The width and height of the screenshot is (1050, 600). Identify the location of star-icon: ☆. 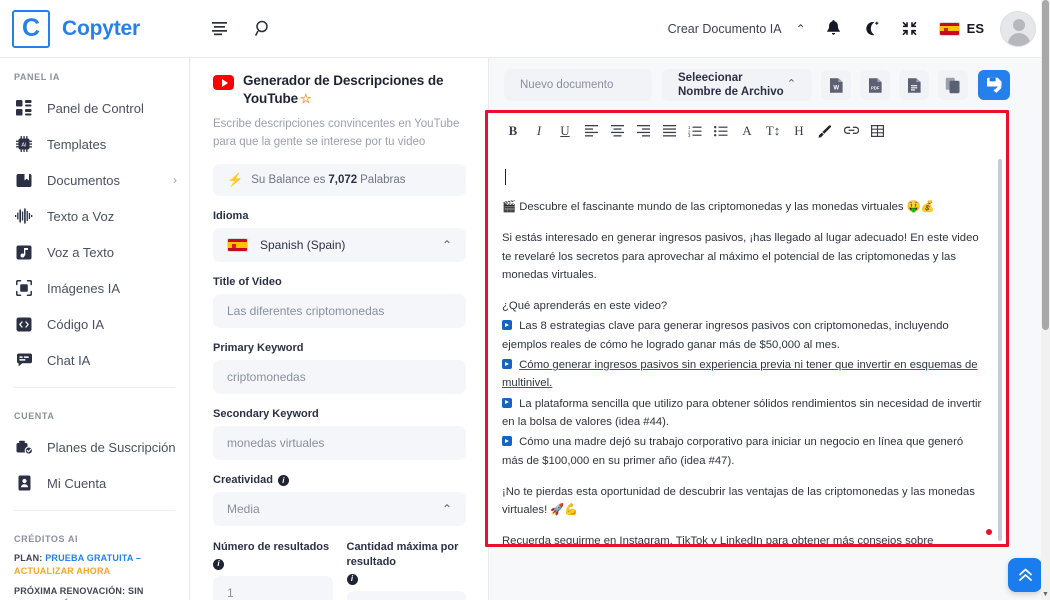
(306, 98).